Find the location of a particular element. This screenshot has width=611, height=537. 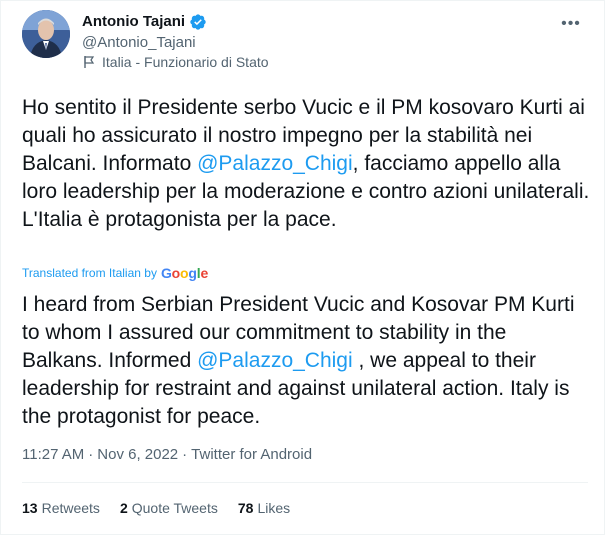

author-display-name: Antonio Tajani is located at coordinates (133, 22).